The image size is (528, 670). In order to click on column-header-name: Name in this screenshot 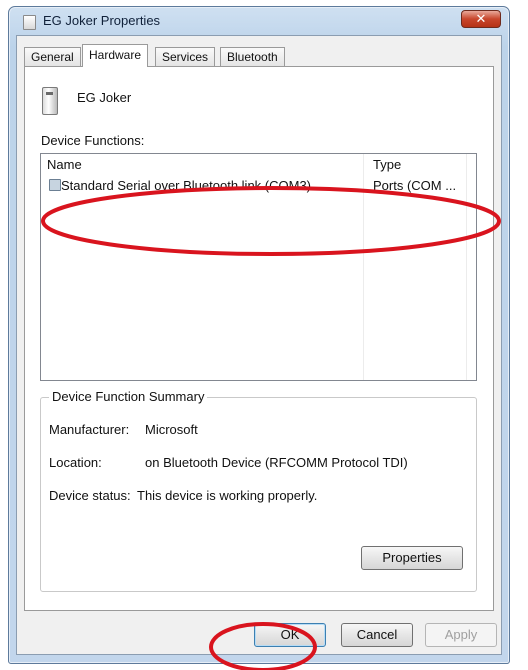, I will do `click(64, 164)`.